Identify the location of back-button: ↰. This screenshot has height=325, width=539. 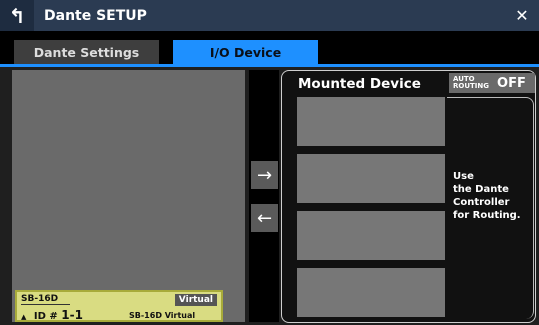
(17, 15).